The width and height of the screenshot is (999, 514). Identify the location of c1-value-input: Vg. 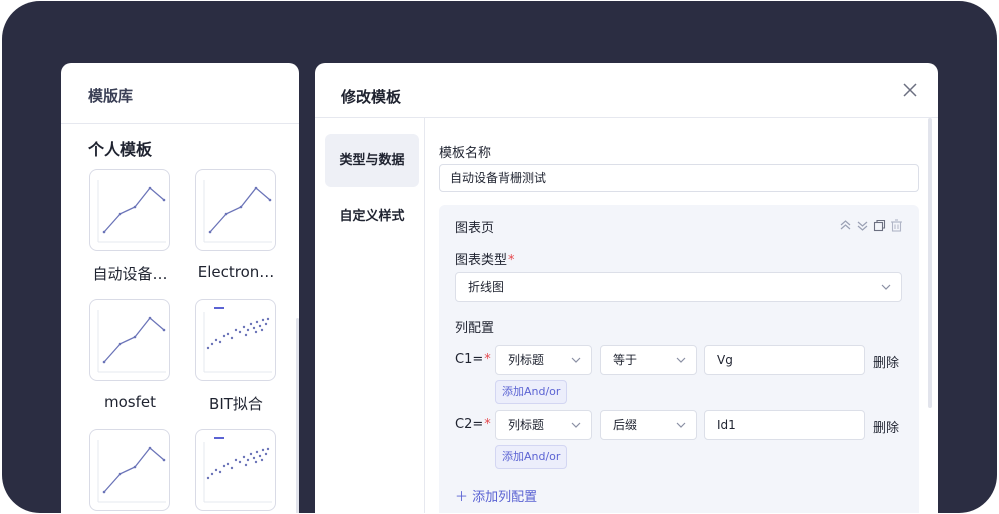
(784, 360).